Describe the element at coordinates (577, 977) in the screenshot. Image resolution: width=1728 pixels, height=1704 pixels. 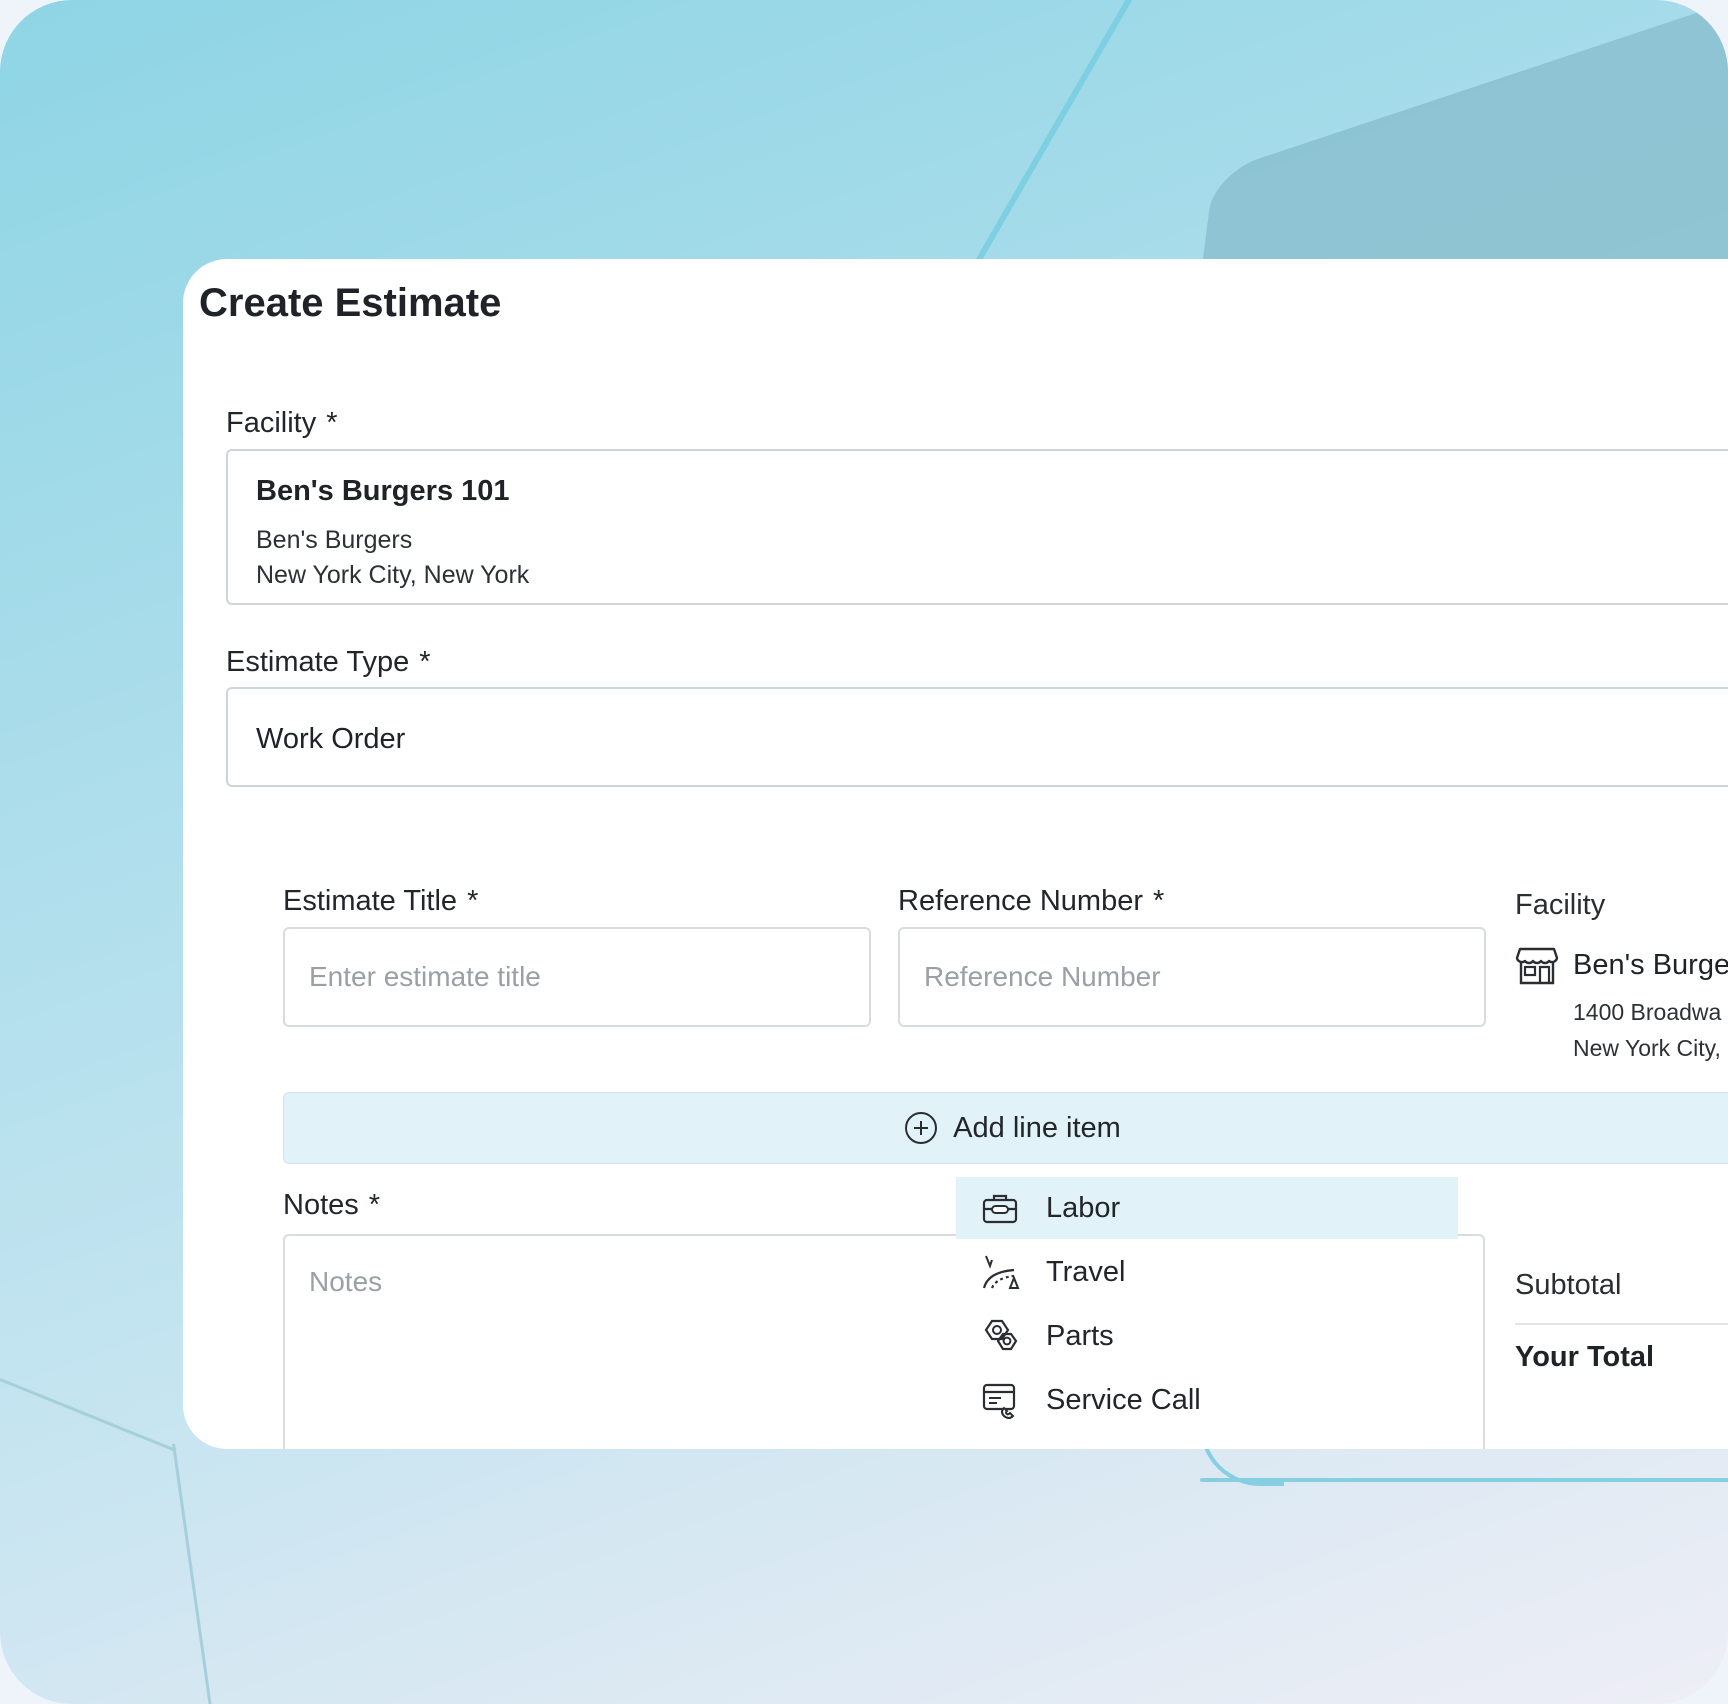
I see `estimate-title-input` at that location.